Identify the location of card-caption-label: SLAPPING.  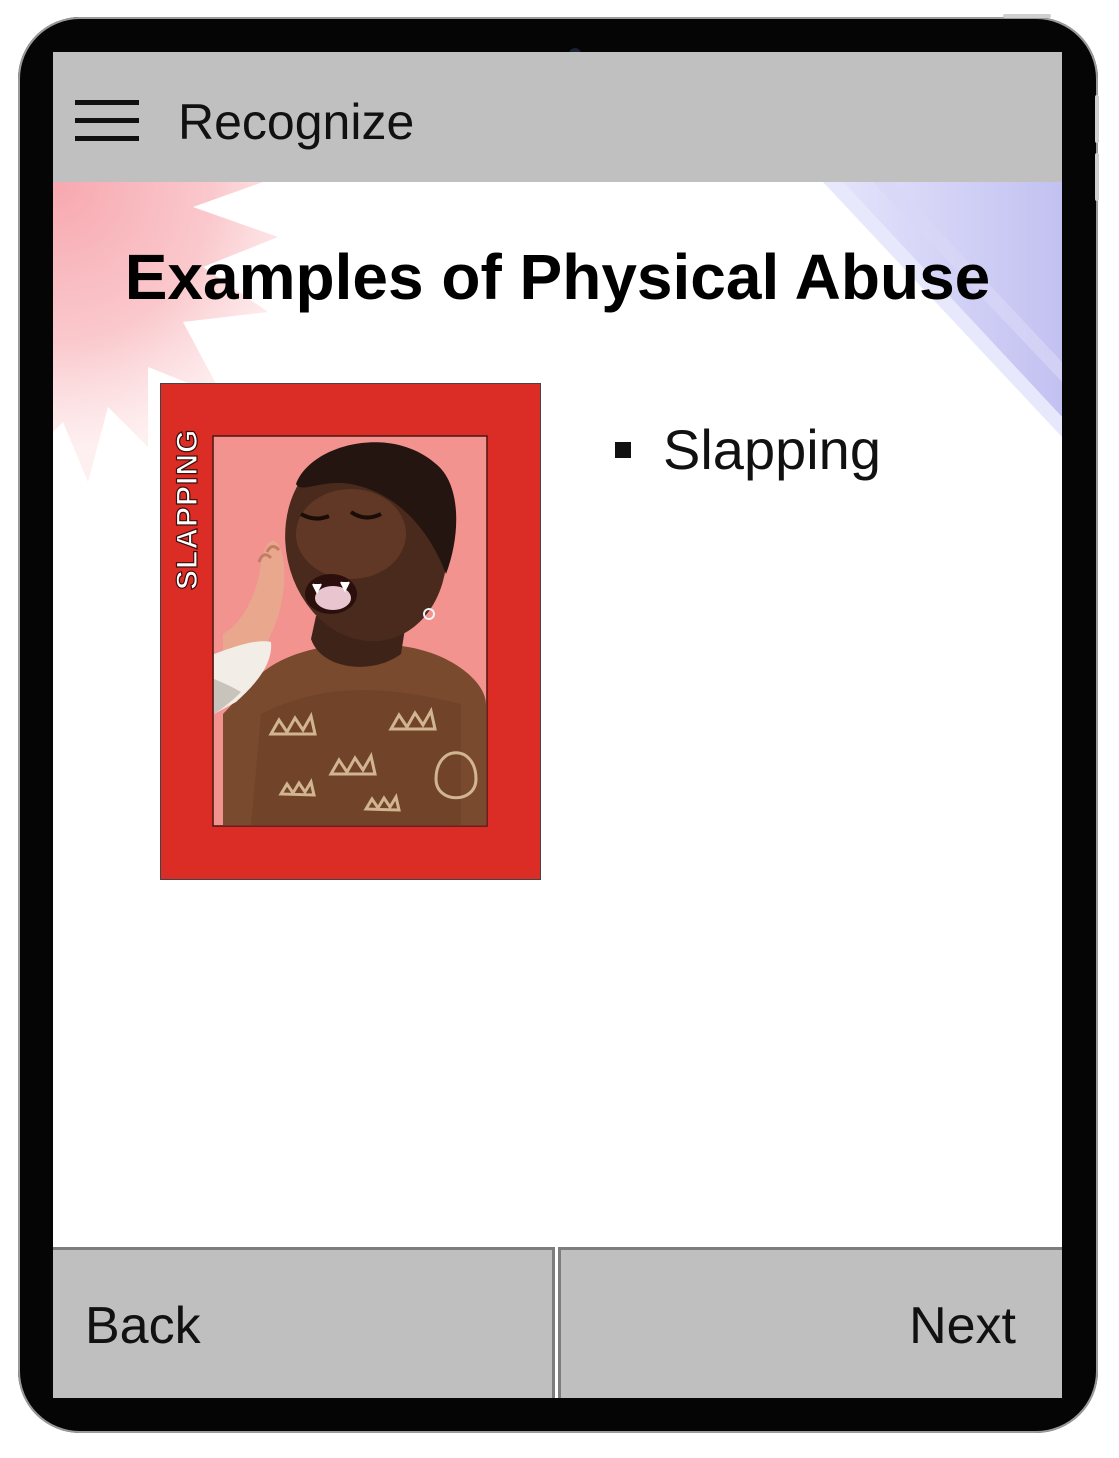
(187, 509).